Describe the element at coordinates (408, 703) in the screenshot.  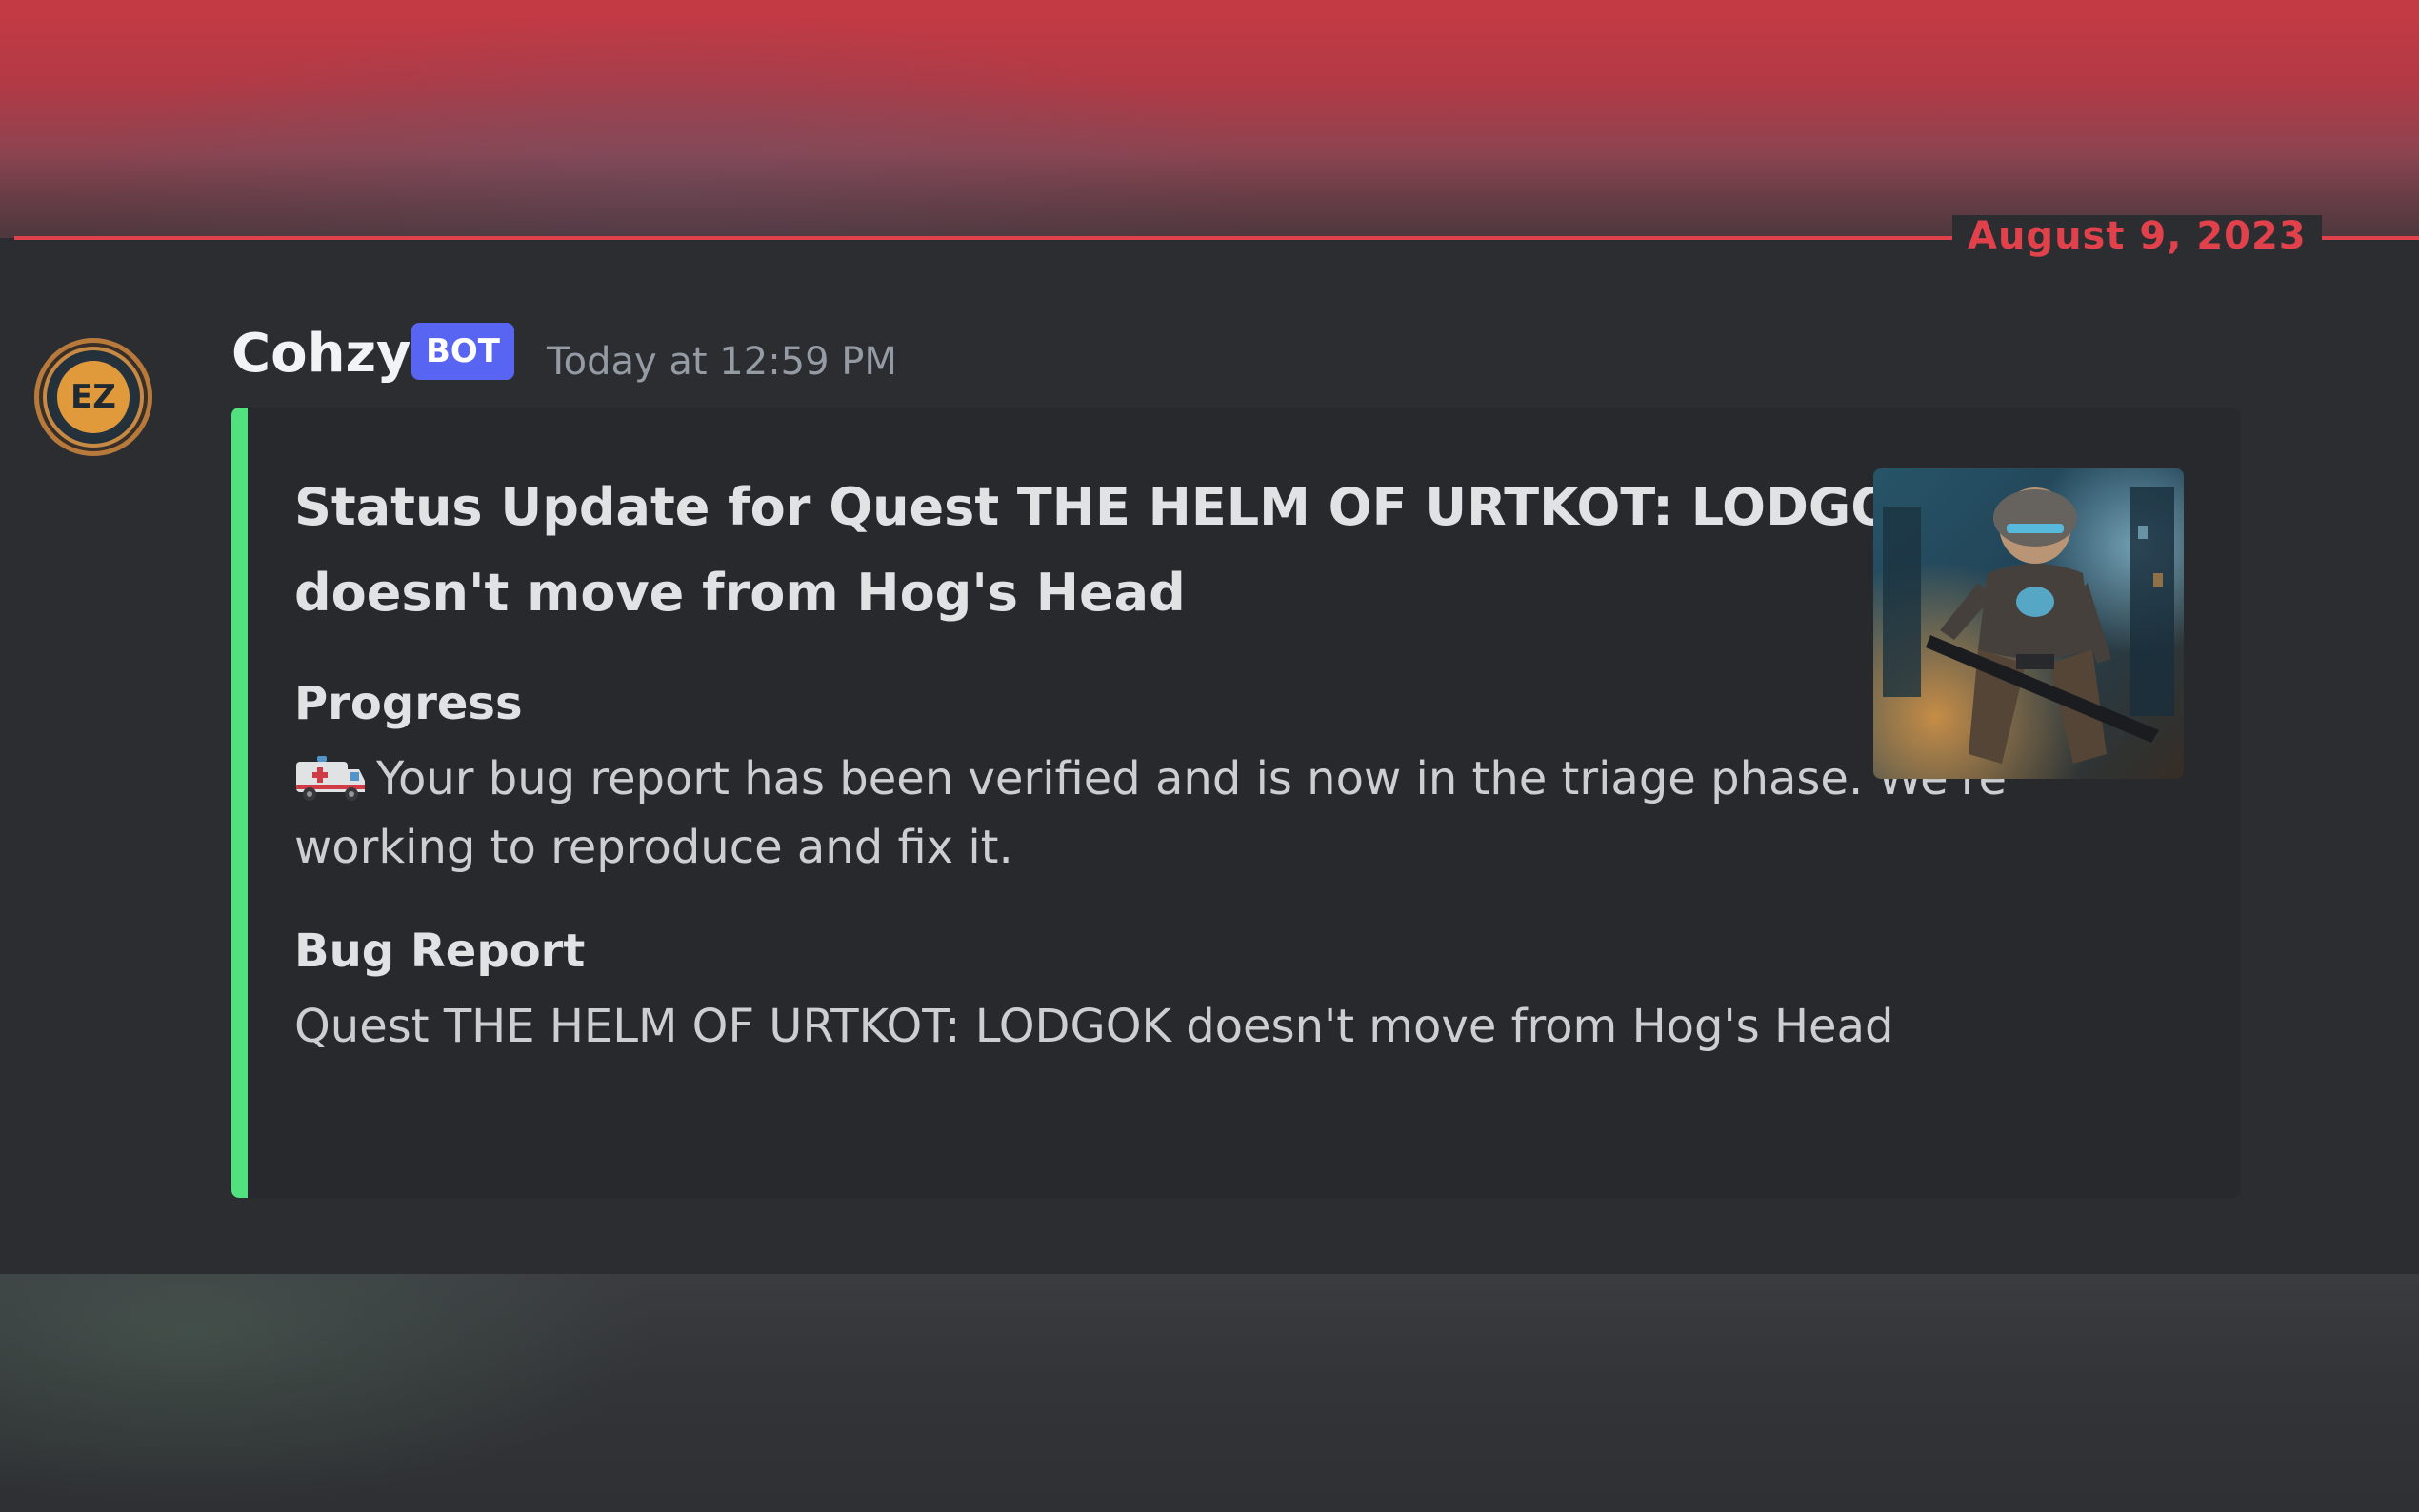
I see `field-name-progress: Progress` at that location.